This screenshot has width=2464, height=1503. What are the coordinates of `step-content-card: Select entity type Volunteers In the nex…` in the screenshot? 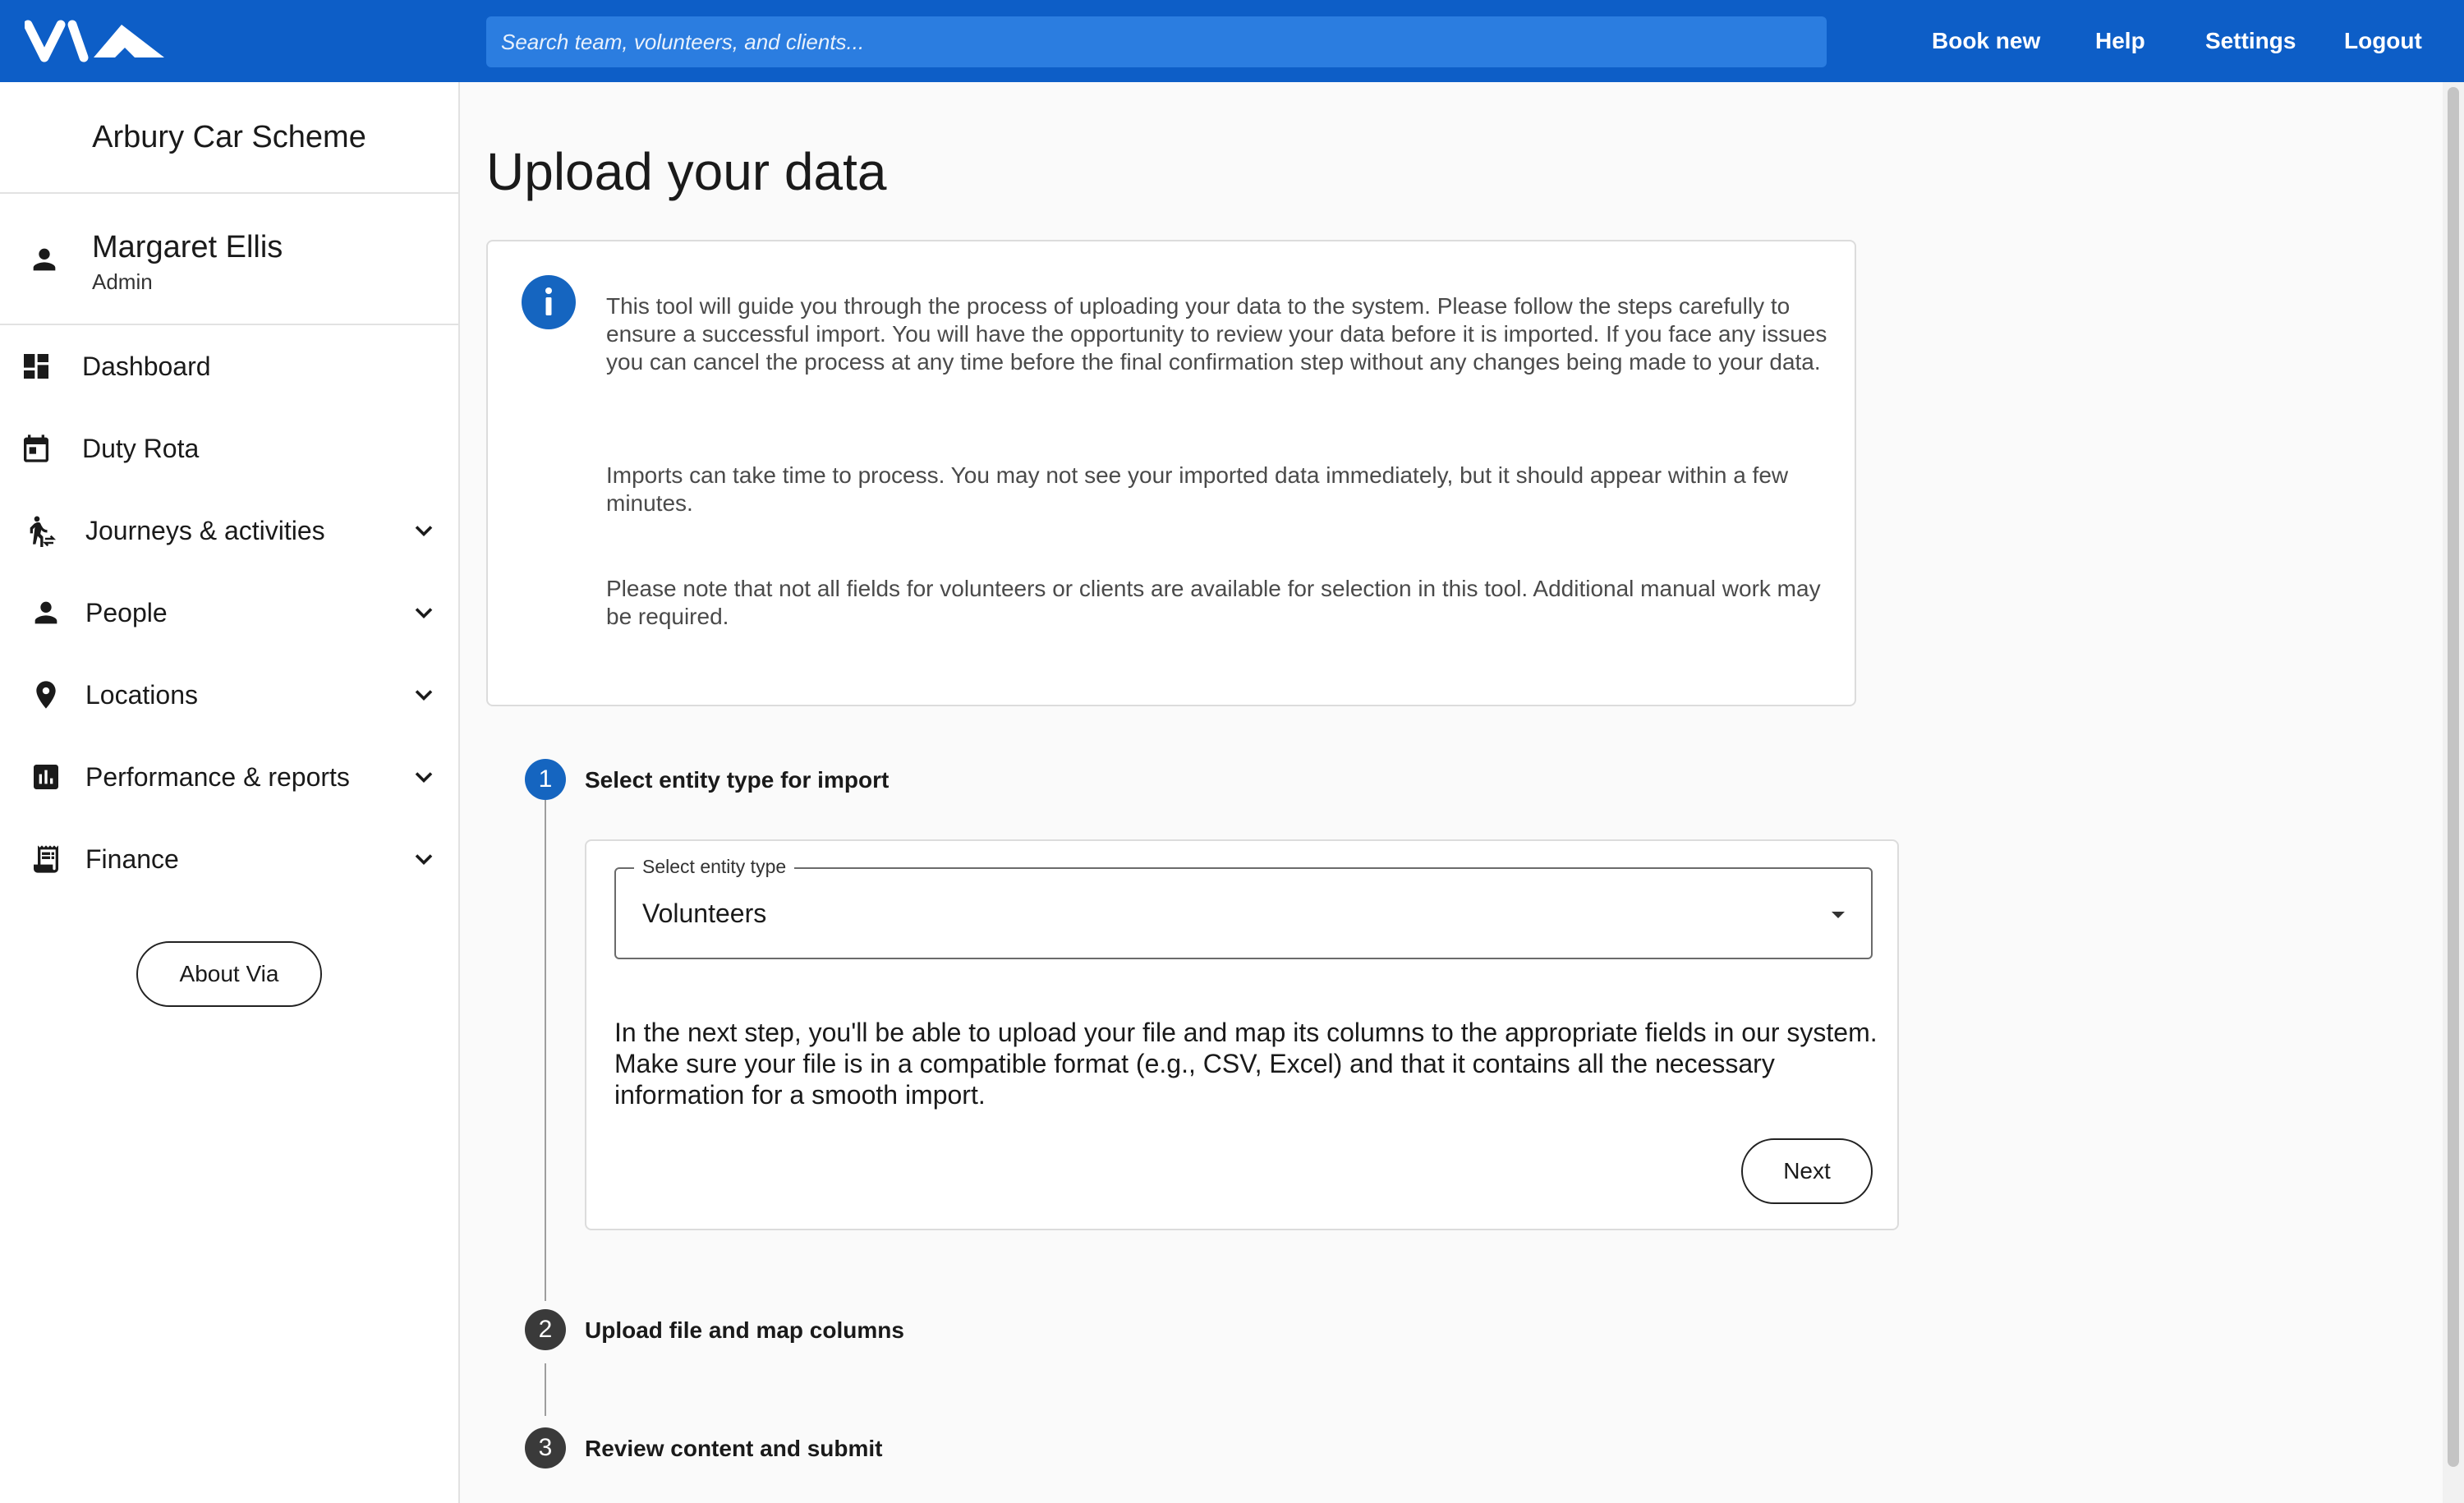 It's located at (1242, 1034).